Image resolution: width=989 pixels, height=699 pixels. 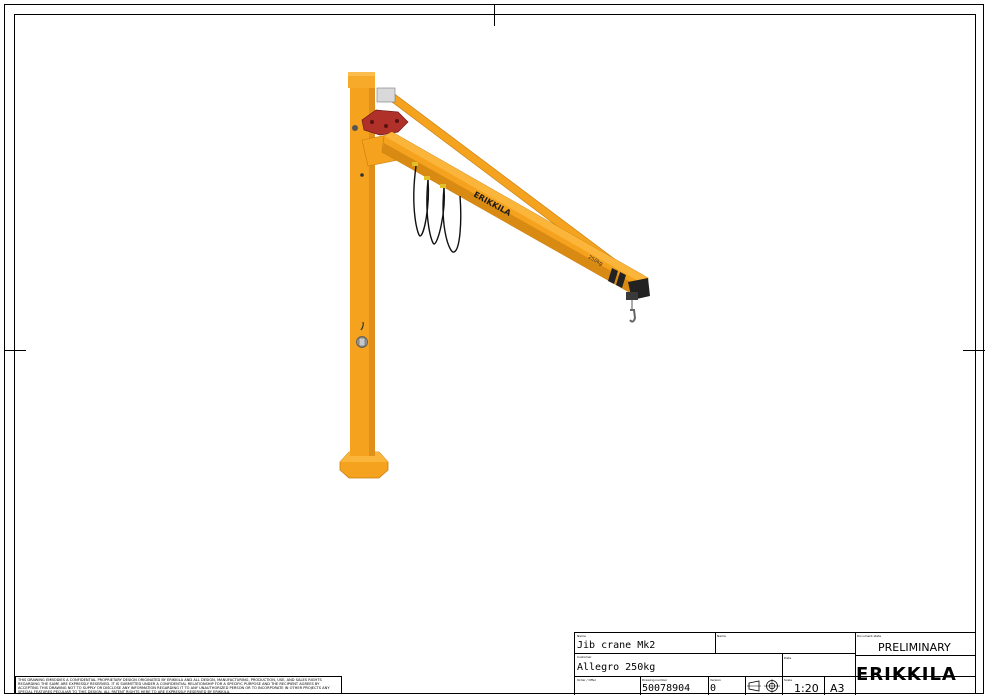 I want to click on hook-icon, so click(x=633, y=316).